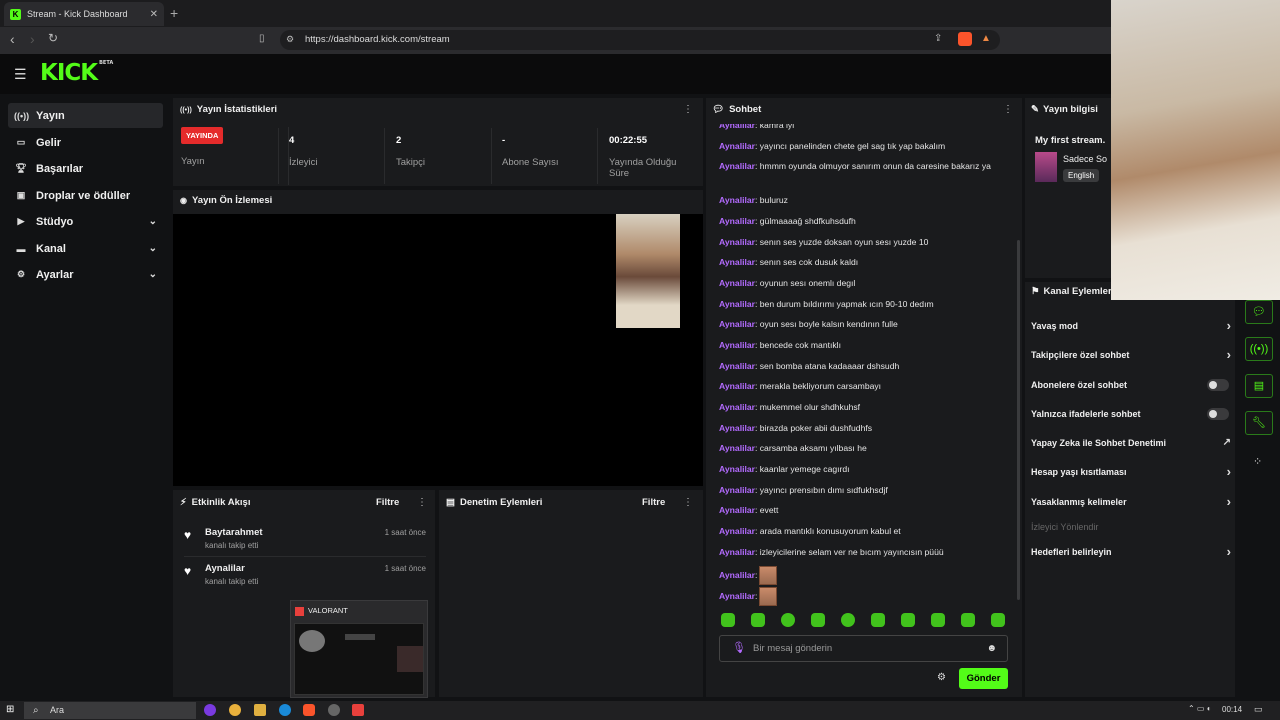  I want to click on chat-message: Aynalilar: senın ses cok dusuk kaldı, so click(861, 262).